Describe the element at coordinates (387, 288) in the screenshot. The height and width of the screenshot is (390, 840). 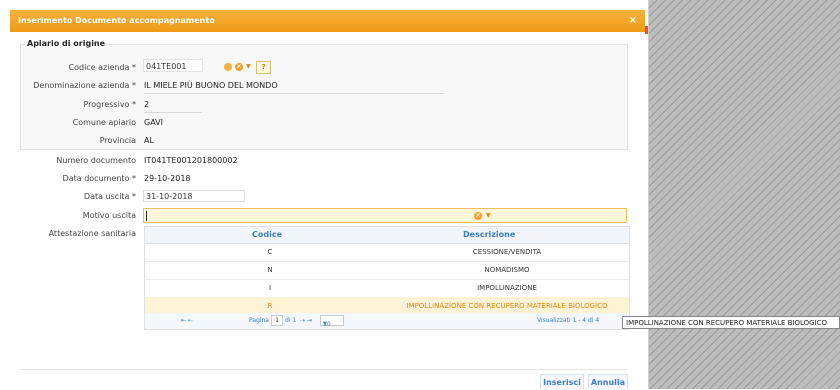
I see `table-row: I IMPOLLINAZIONE` at that location.